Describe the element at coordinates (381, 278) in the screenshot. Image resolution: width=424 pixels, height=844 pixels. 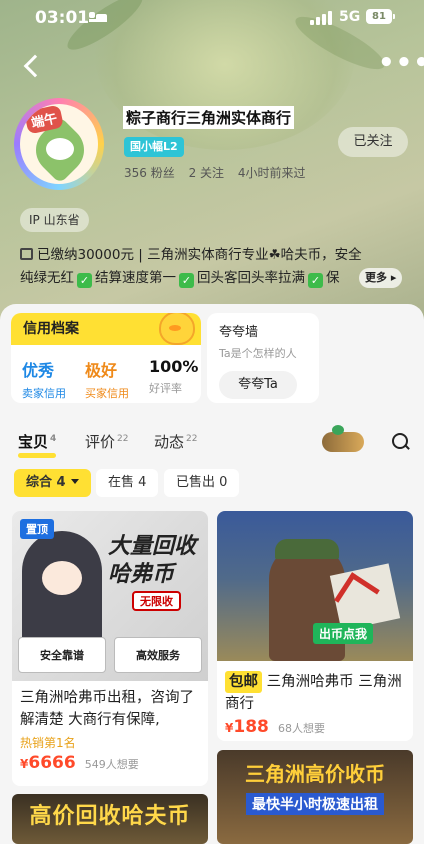
I see `description-more-button: 更多 ▸` at that location.